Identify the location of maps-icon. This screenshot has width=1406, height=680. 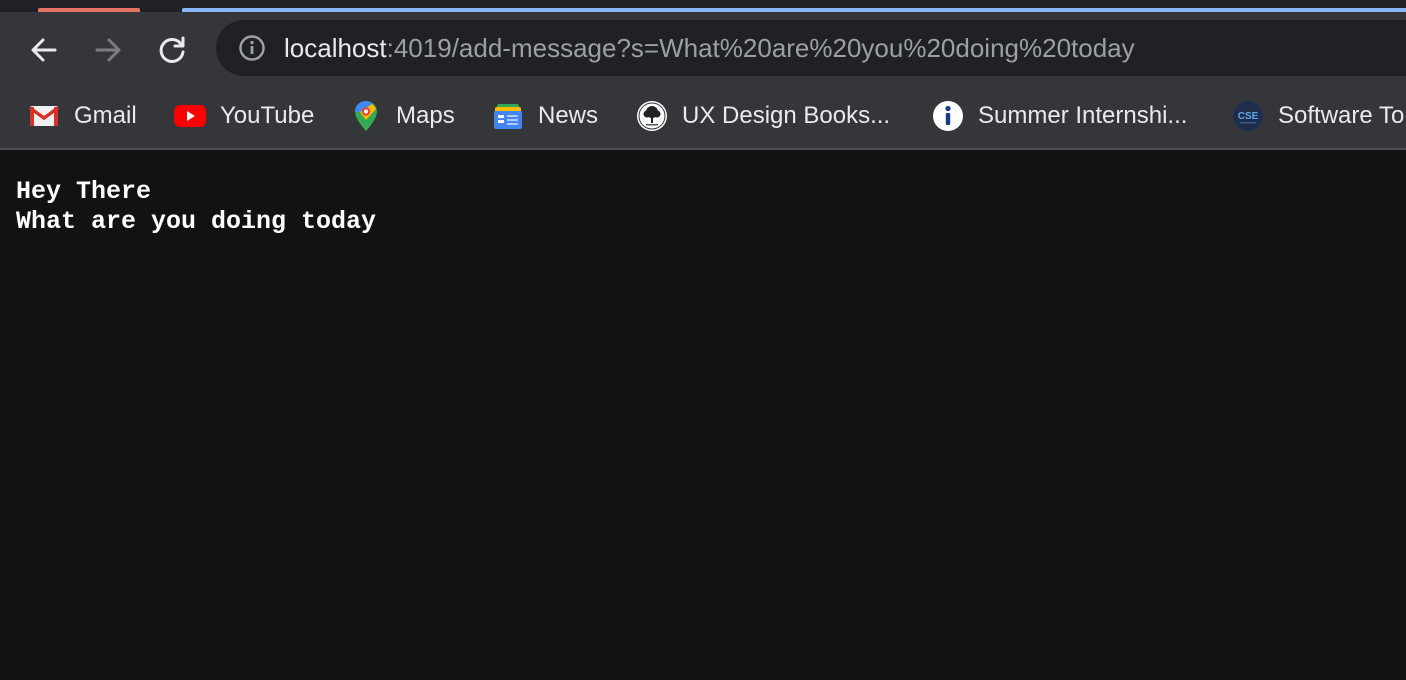
(366, 116).